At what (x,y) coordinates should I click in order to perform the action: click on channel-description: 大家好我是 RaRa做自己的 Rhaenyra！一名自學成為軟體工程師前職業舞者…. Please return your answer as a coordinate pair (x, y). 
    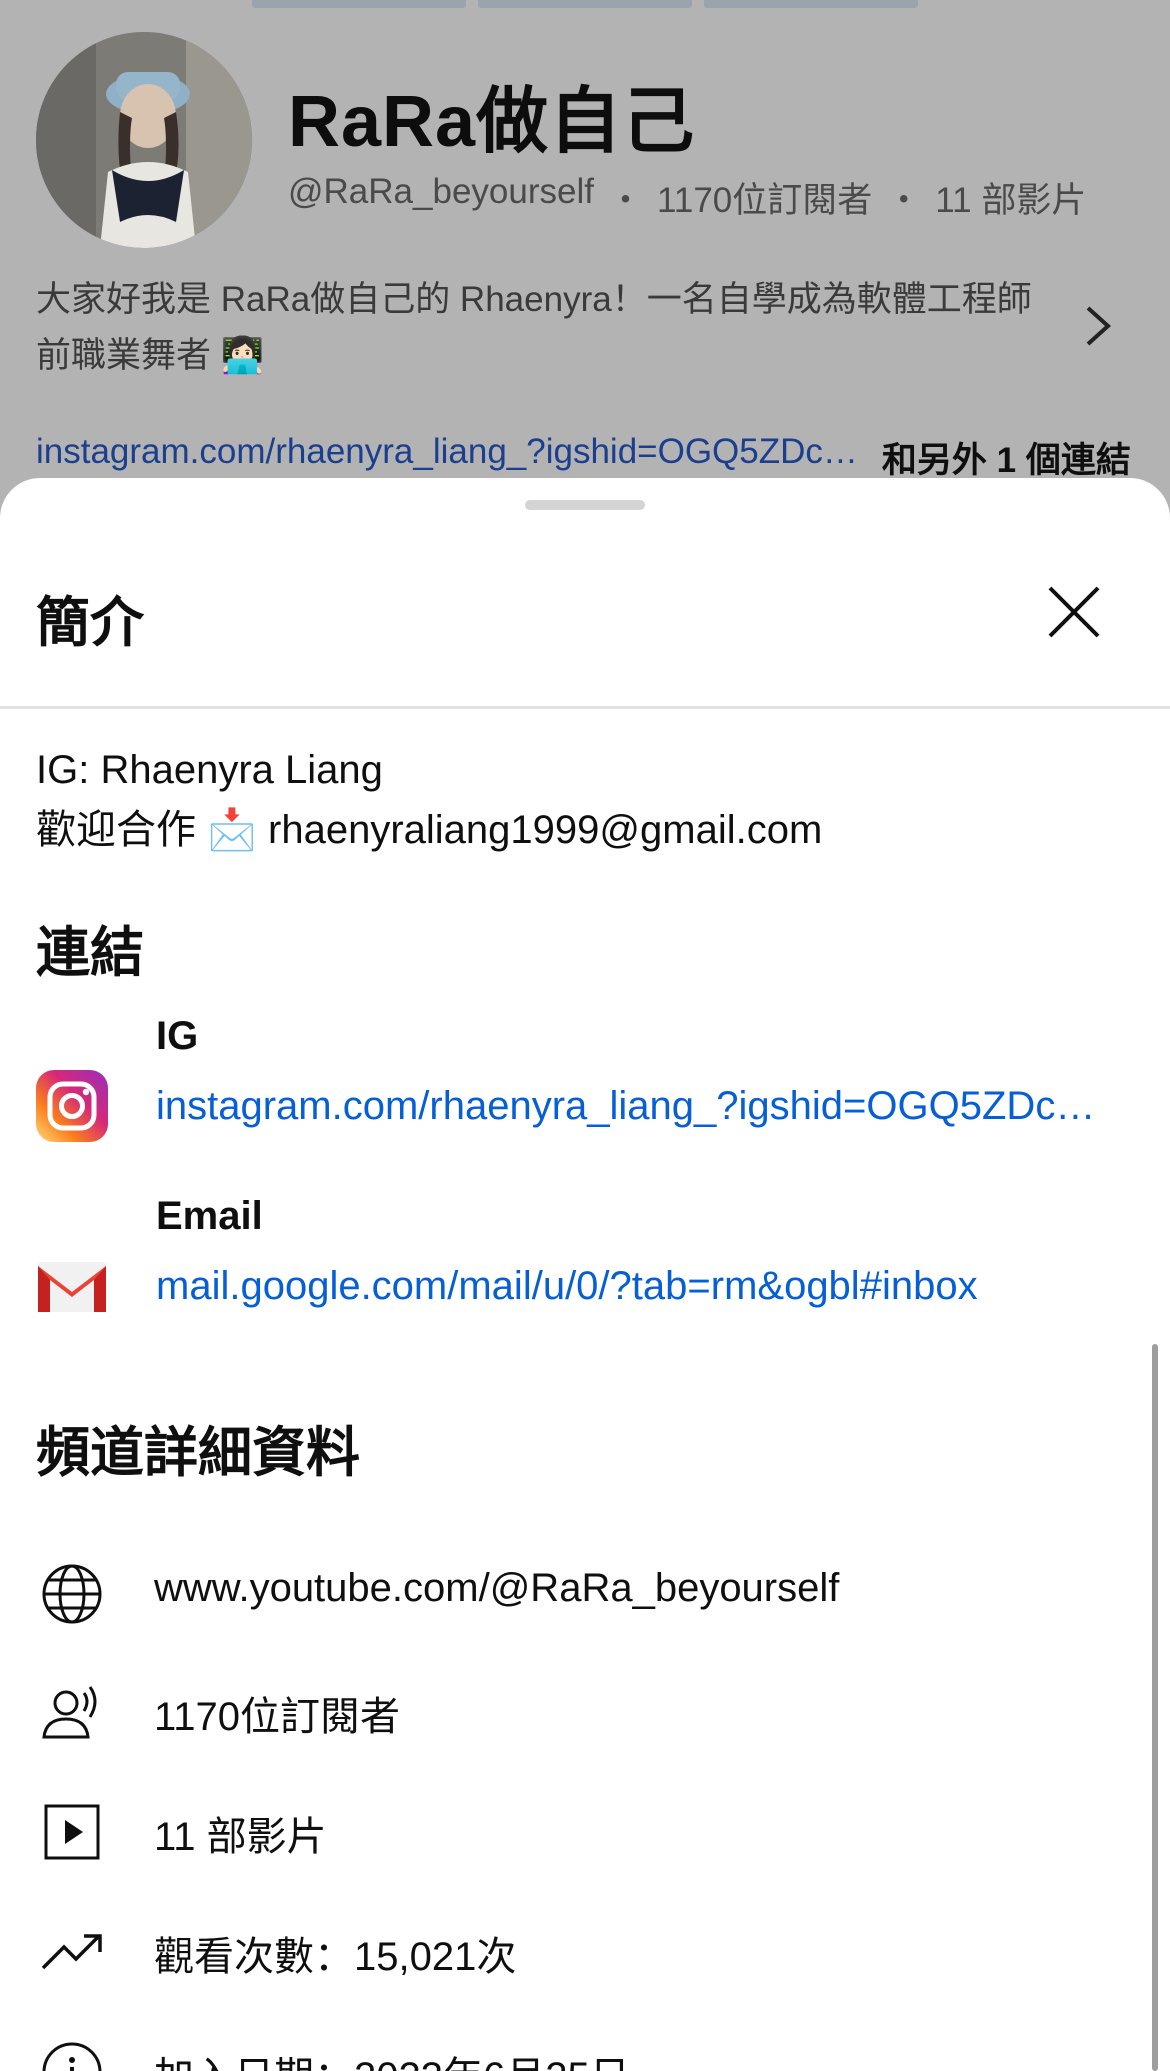
    Looking at the image, I should click on (546, 328).